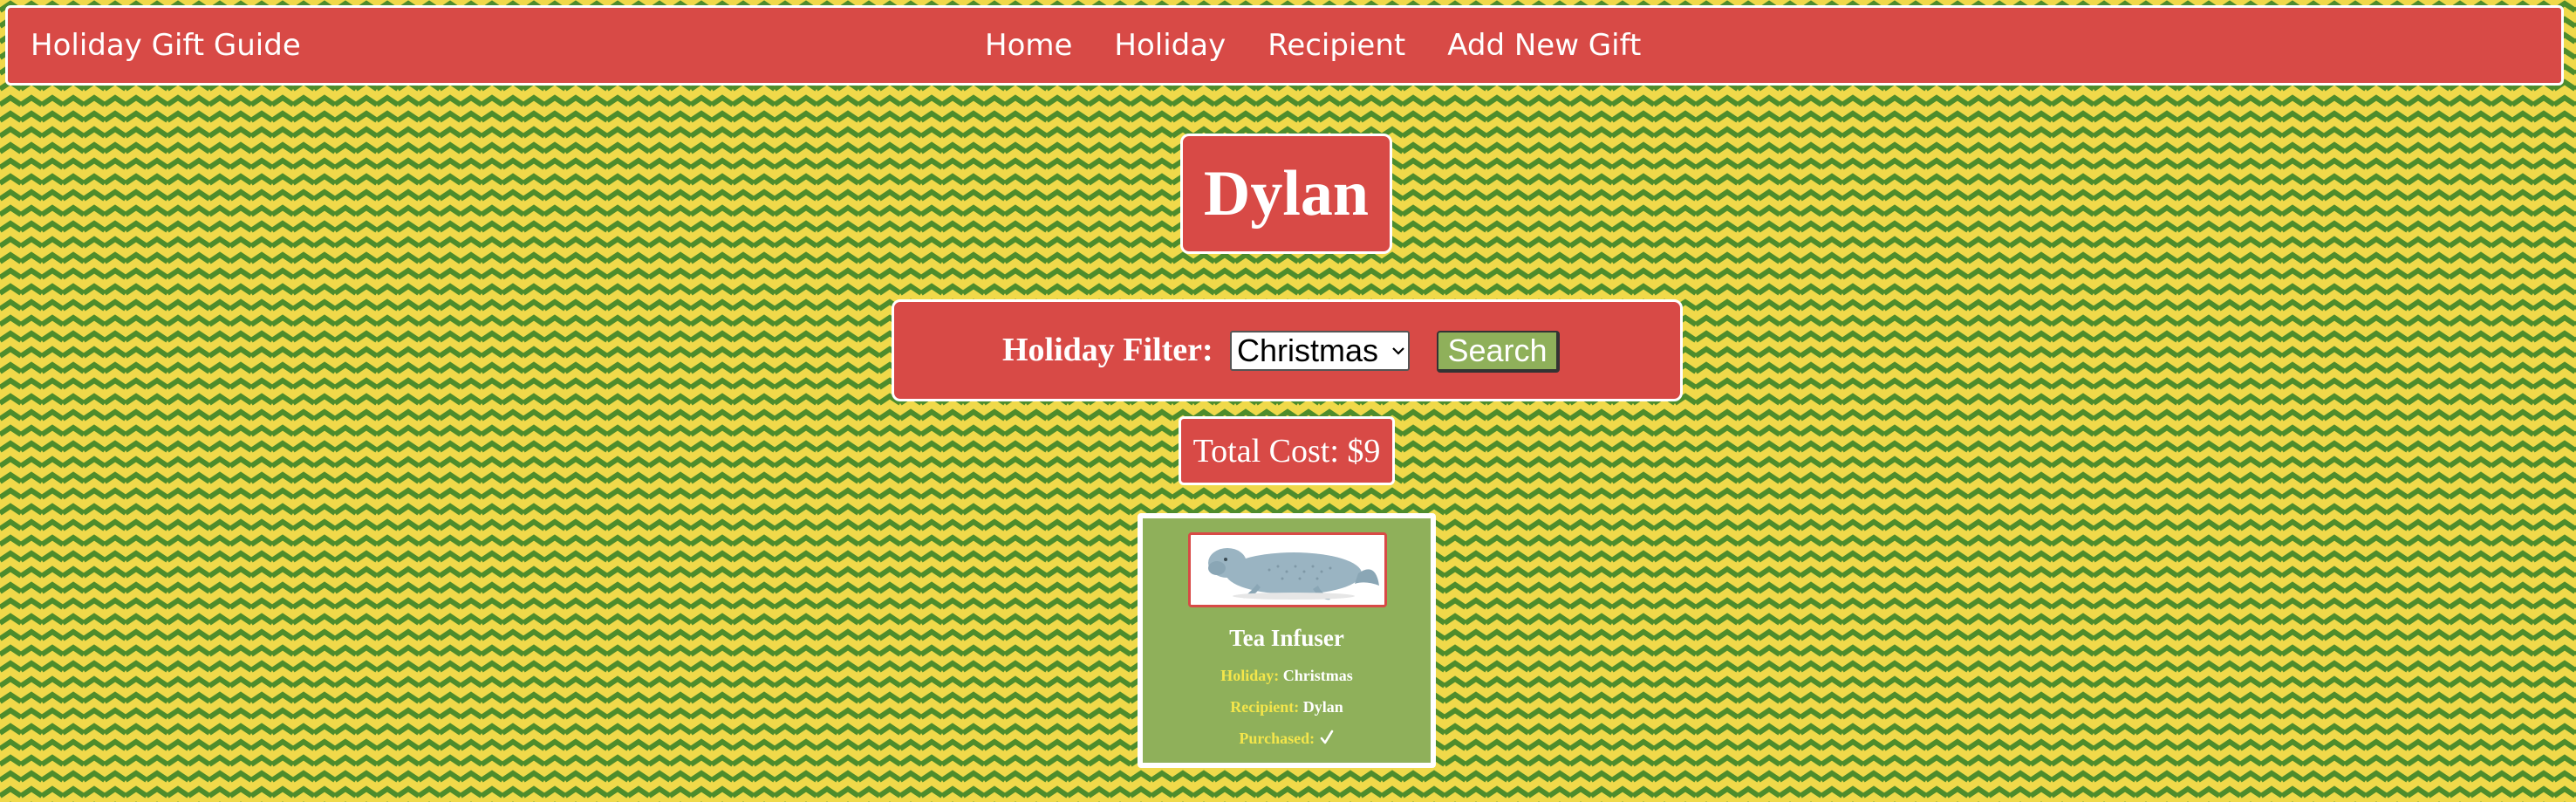 The image size is (2576, 802). I want to click on gift-holiday-label: Holiday:, so click(1250, 676).